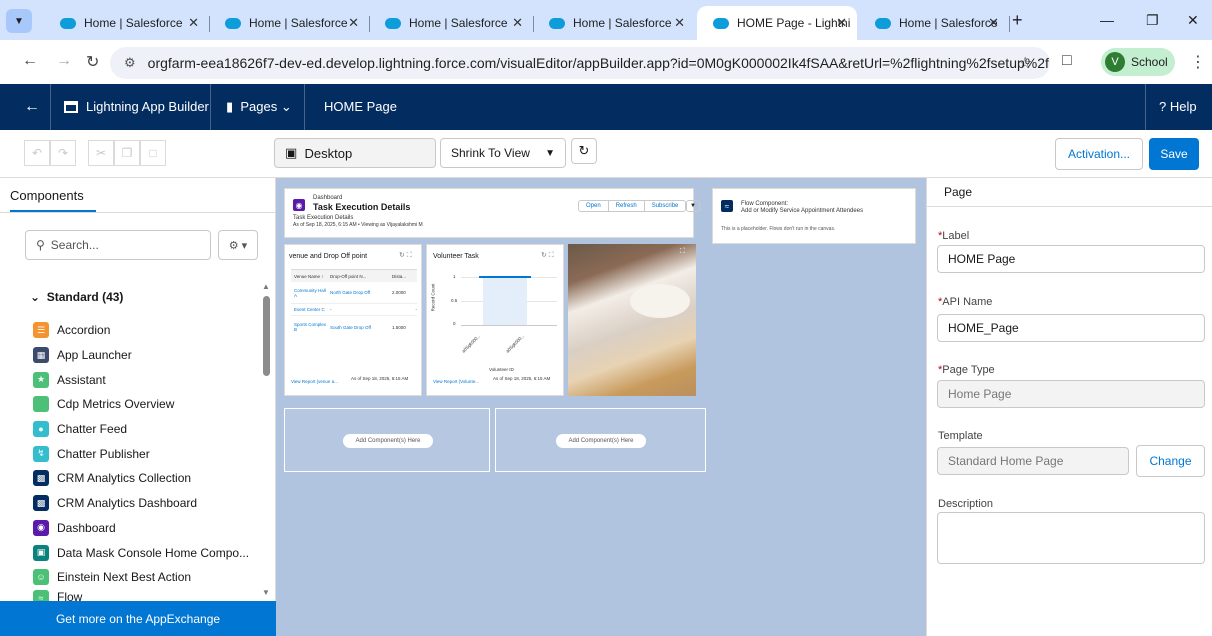  I want to click on scroll-up-icon: ▲, so click(266, 286).